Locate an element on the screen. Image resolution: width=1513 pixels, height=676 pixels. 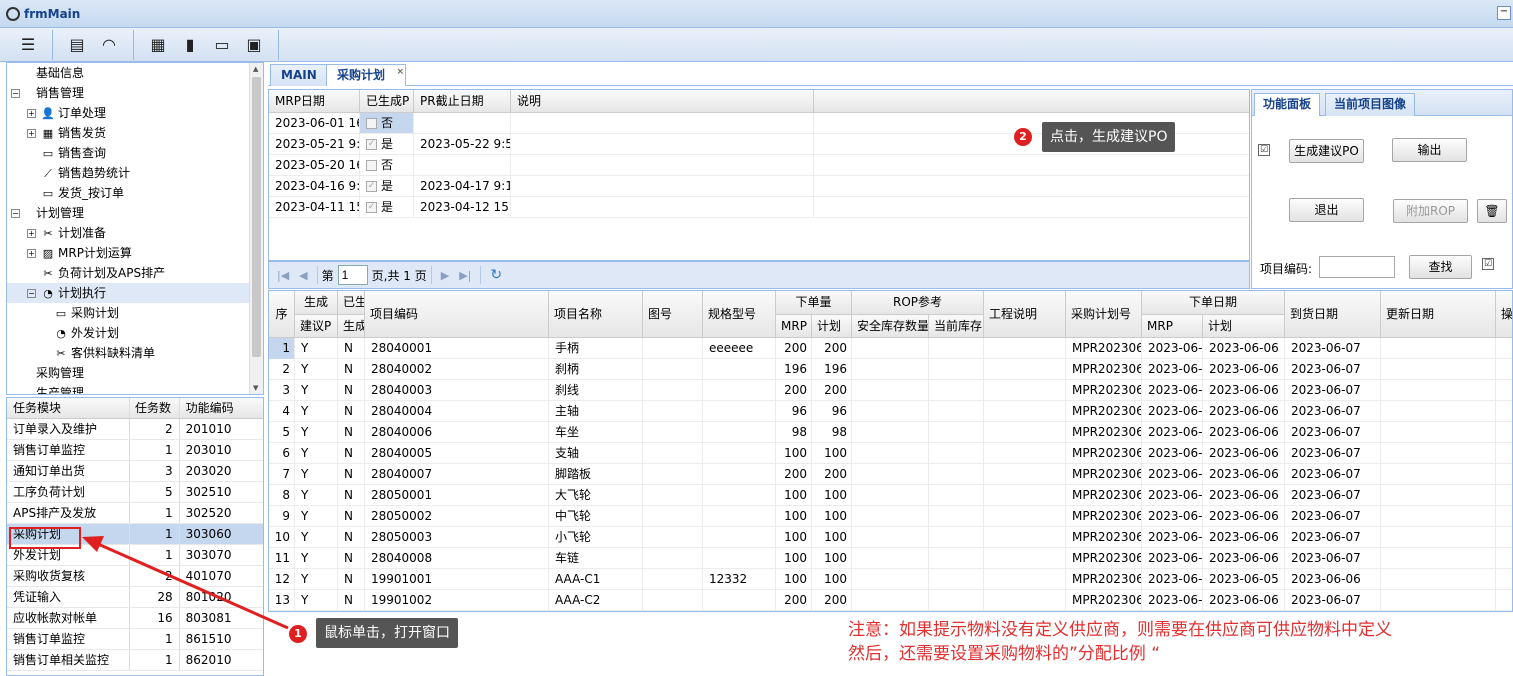
delete-button: 🗑 is located at coordinates (1492, 211).